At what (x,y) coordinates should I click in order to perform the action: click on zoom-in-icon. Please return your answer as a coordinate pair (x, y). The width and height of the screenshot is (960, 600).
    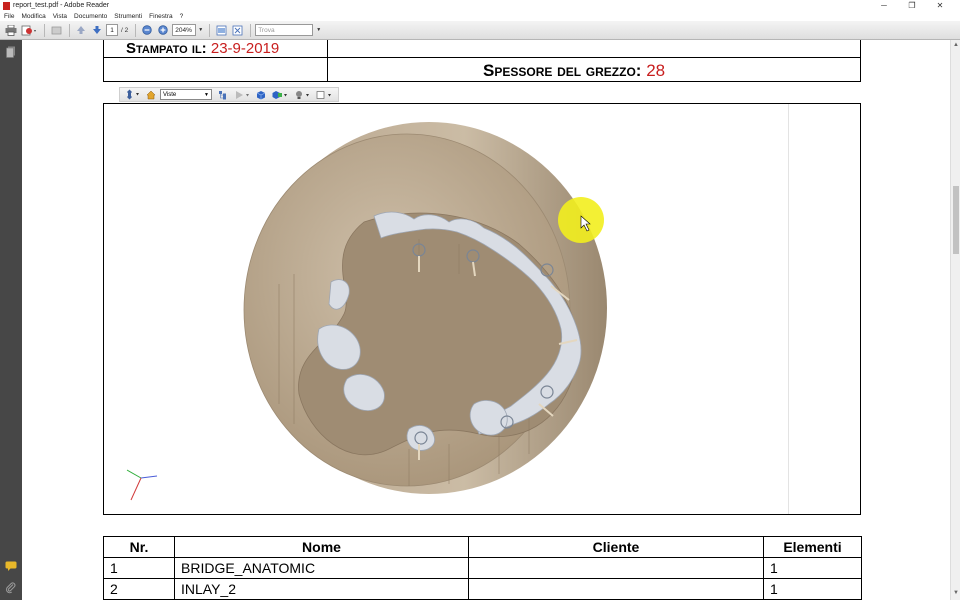
    Looking at the image, I should click on (163, 30).